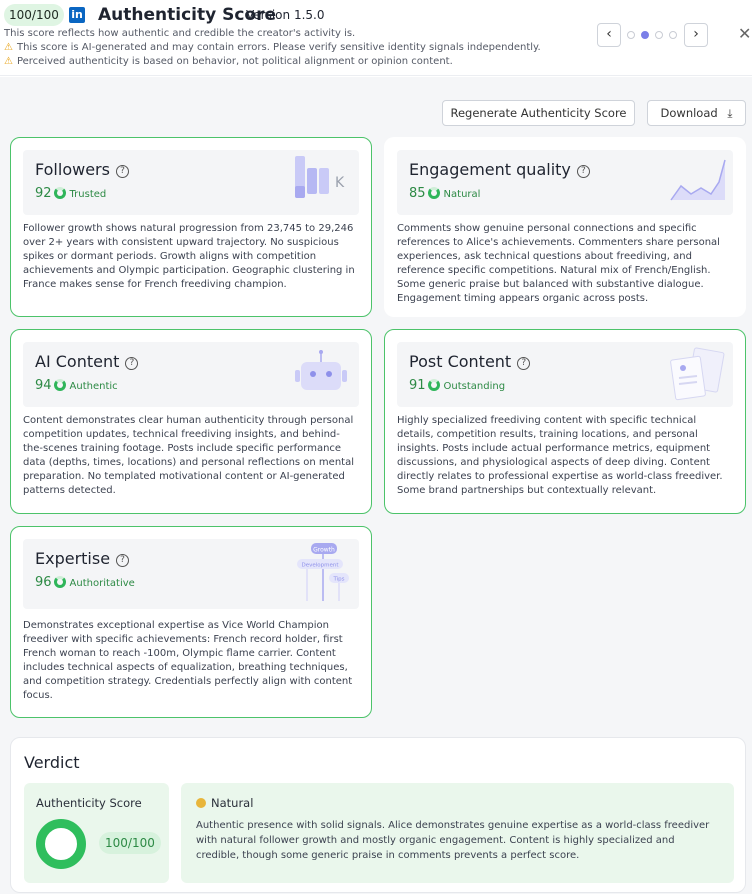 This screenshot has height=894, width=752. Describe the element at coordinates (43, 193) in the screenshot. I see `metric-score: 92` at that location.